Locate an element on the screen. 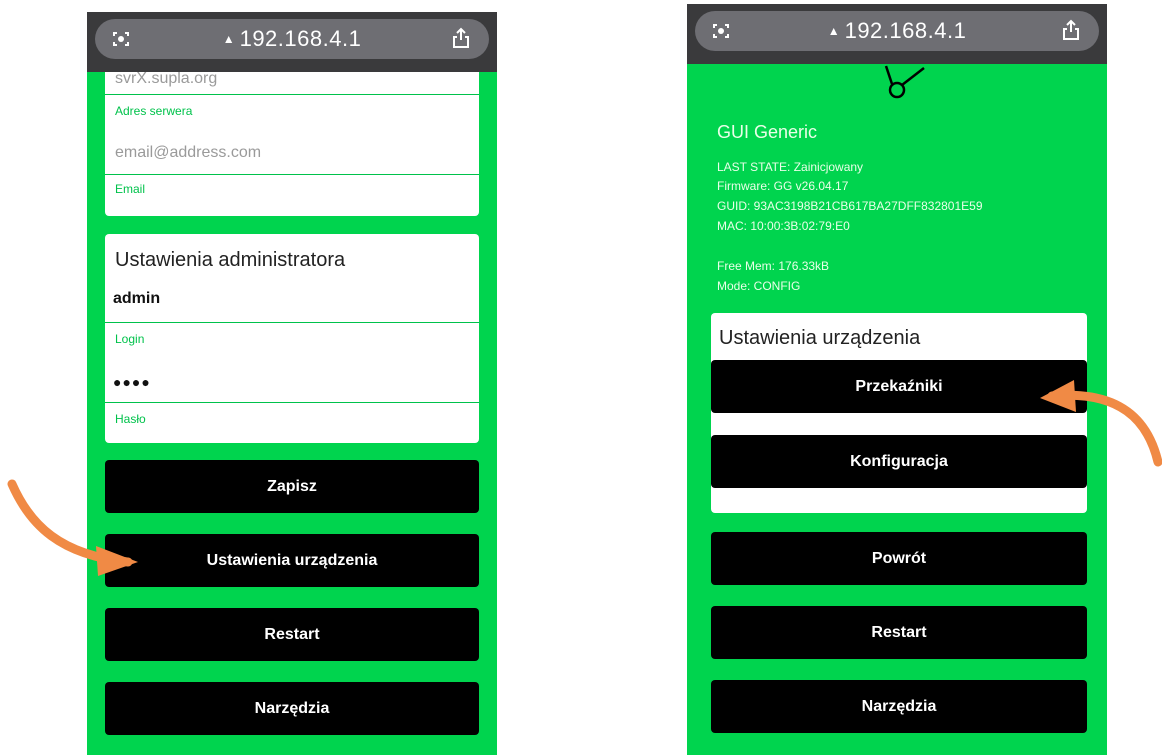 This screenshot has height=755, width=1162. device-settings-button: Ustawienia urządzenia is located at coordinates (292, 560).